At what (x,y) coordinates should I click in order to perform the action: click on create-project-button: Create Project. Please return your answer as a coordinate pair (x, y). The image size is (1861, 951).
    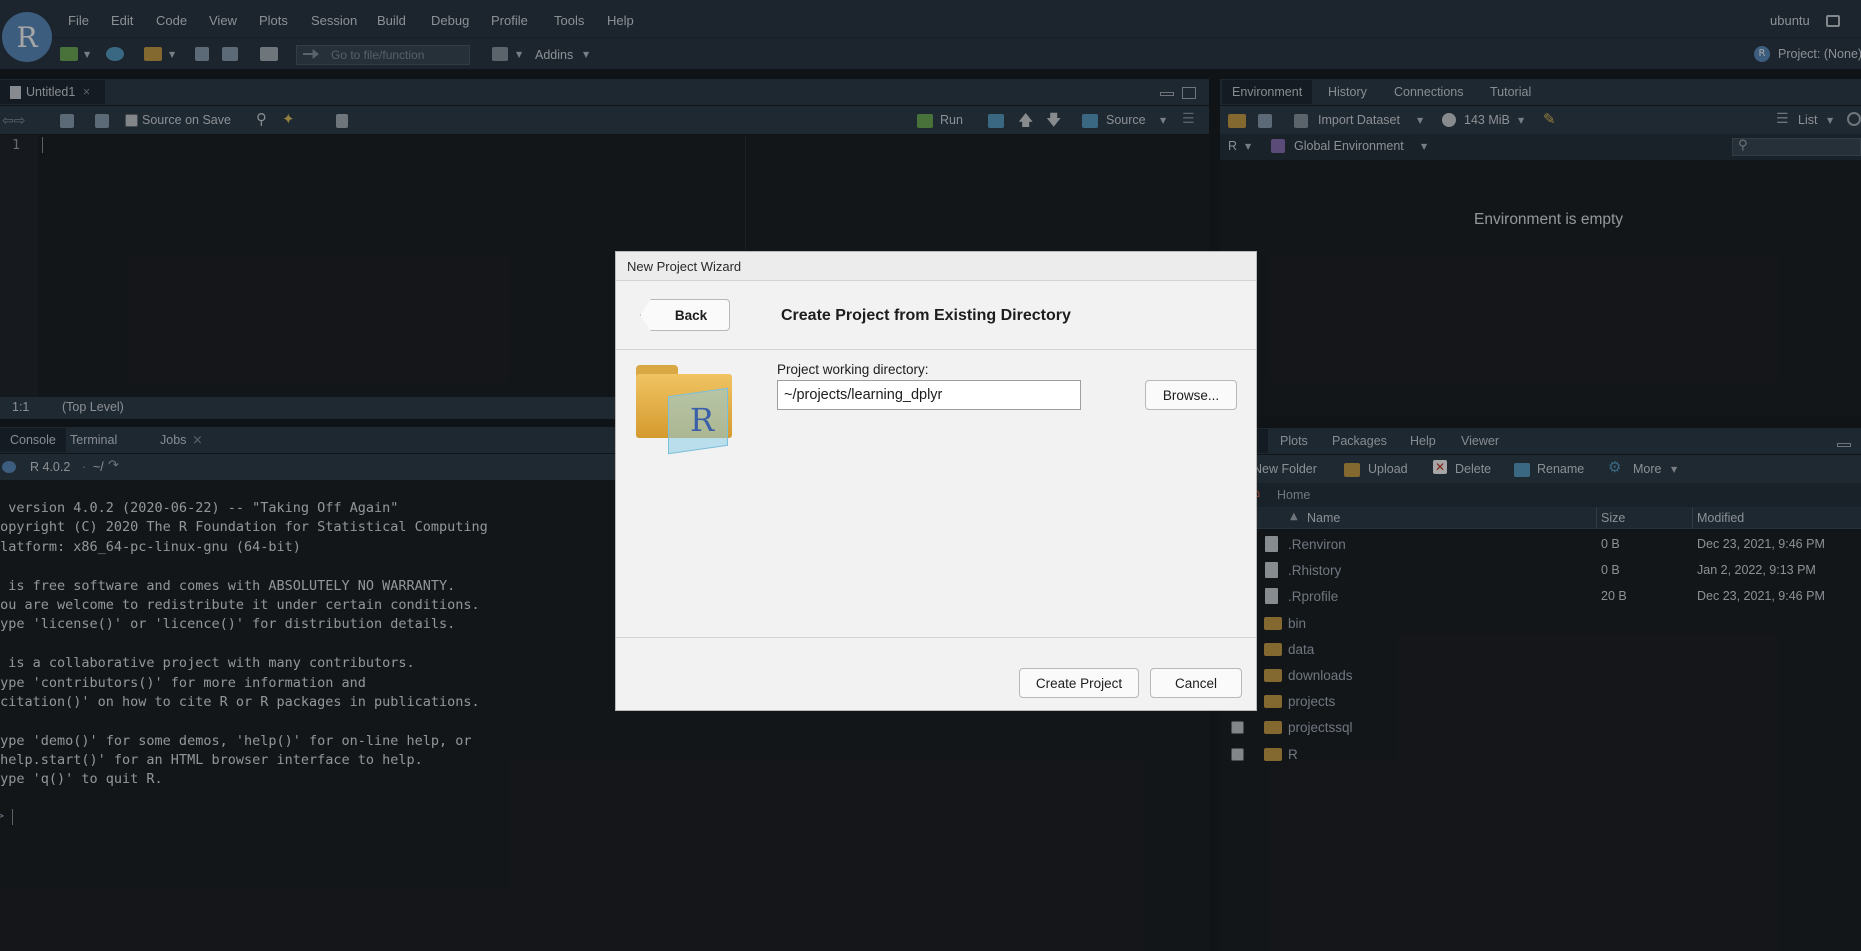
    Looking at the image, I should click on (1079, 683).